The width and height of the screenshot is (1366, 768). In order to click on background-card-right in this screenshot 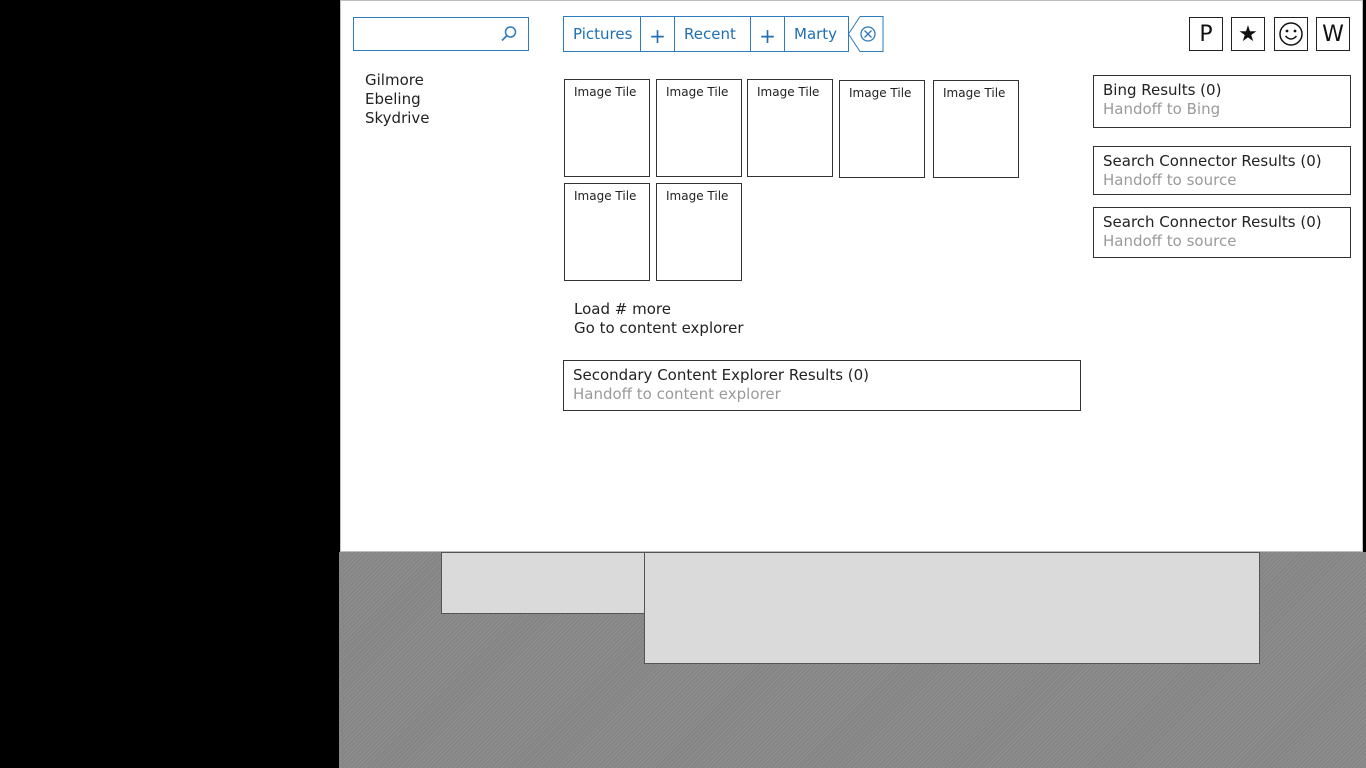, I will do `click(952, 608)`.